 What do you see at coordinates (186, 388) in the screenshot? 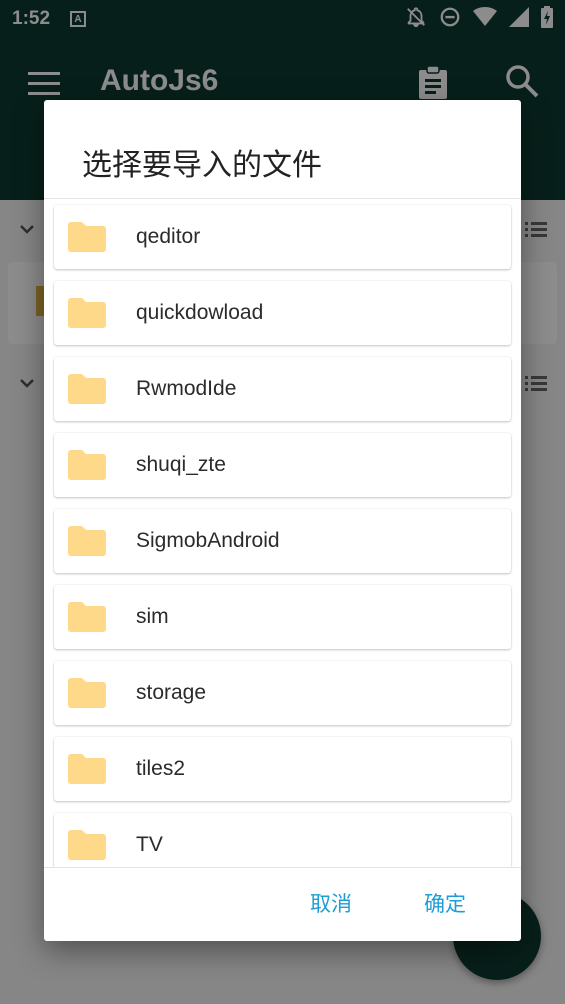
I see `folder-label: RwmodIde` at bounding box center [186, 388].